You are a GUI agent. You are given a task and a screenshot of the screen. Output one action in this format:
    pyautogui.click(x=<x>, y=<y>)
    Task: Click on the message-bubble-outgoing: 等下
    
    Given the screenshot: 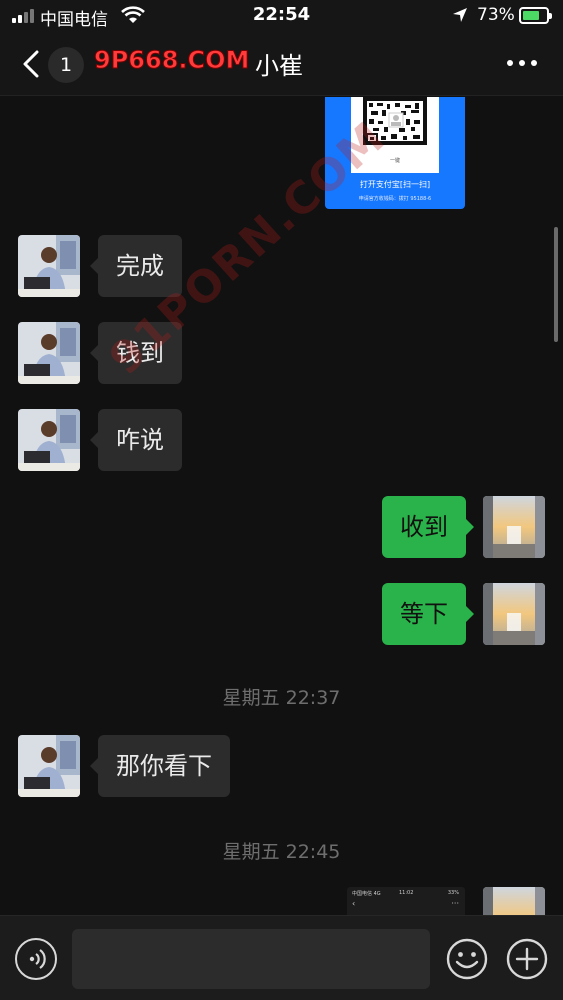 What is the action you would take?
    pyautogui.click(x=428, y=614)
    